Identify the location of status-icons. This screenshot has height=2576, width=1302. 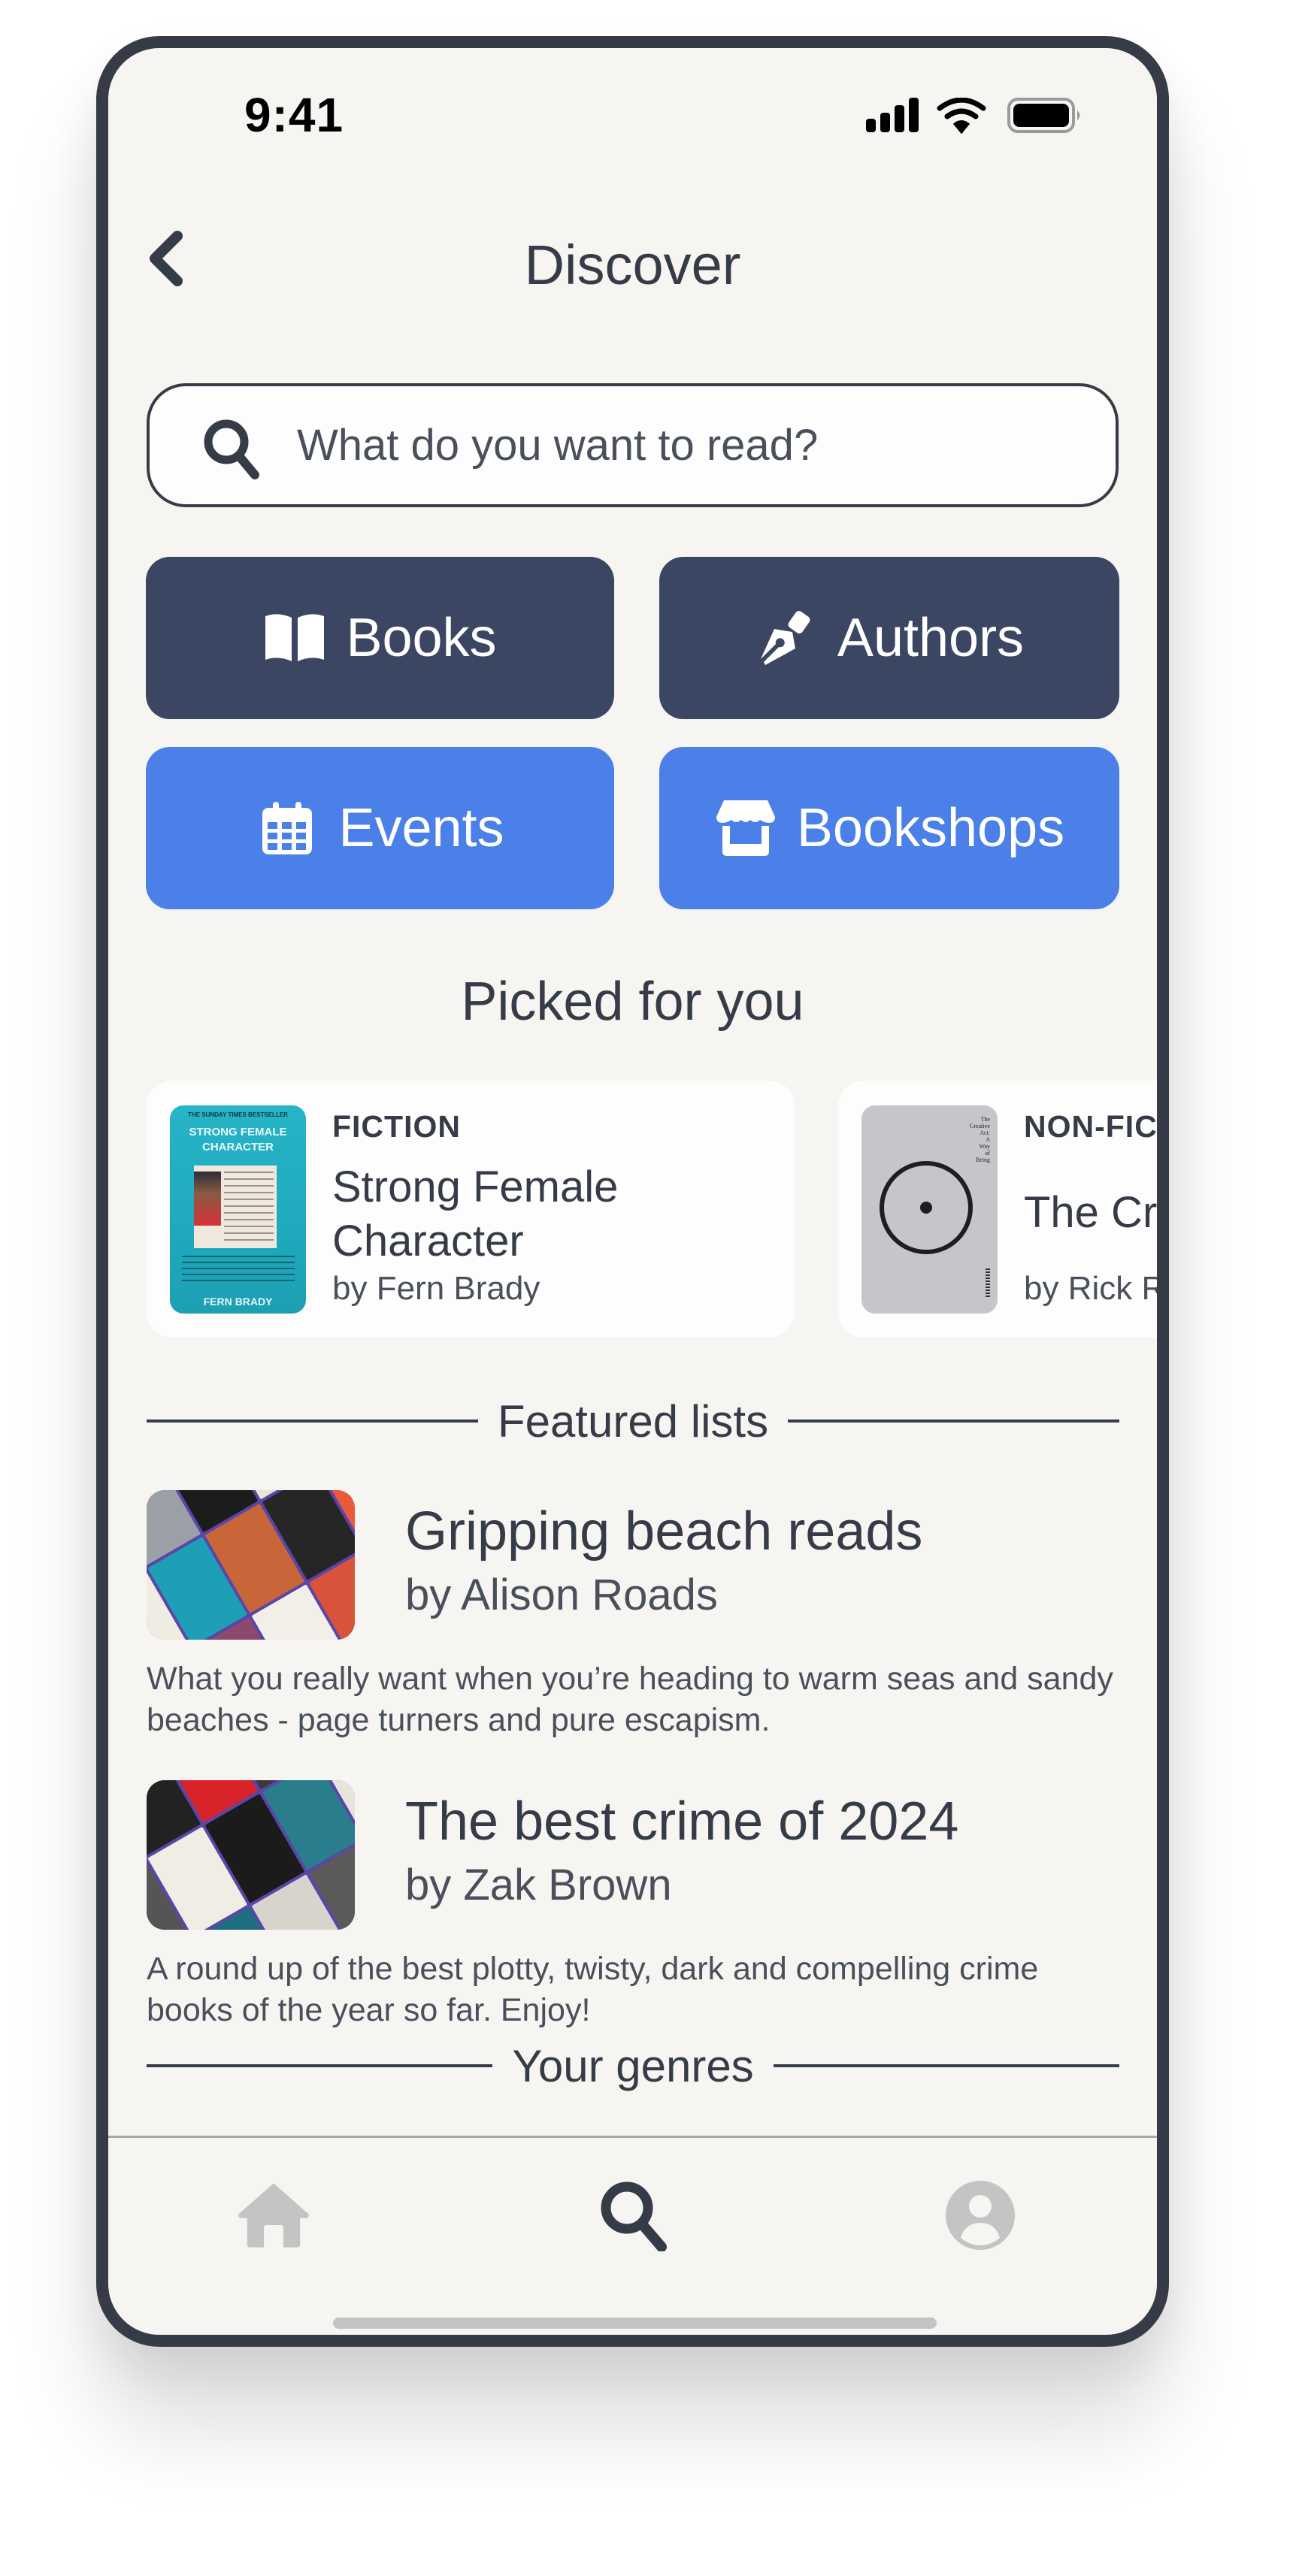
(975, 116).